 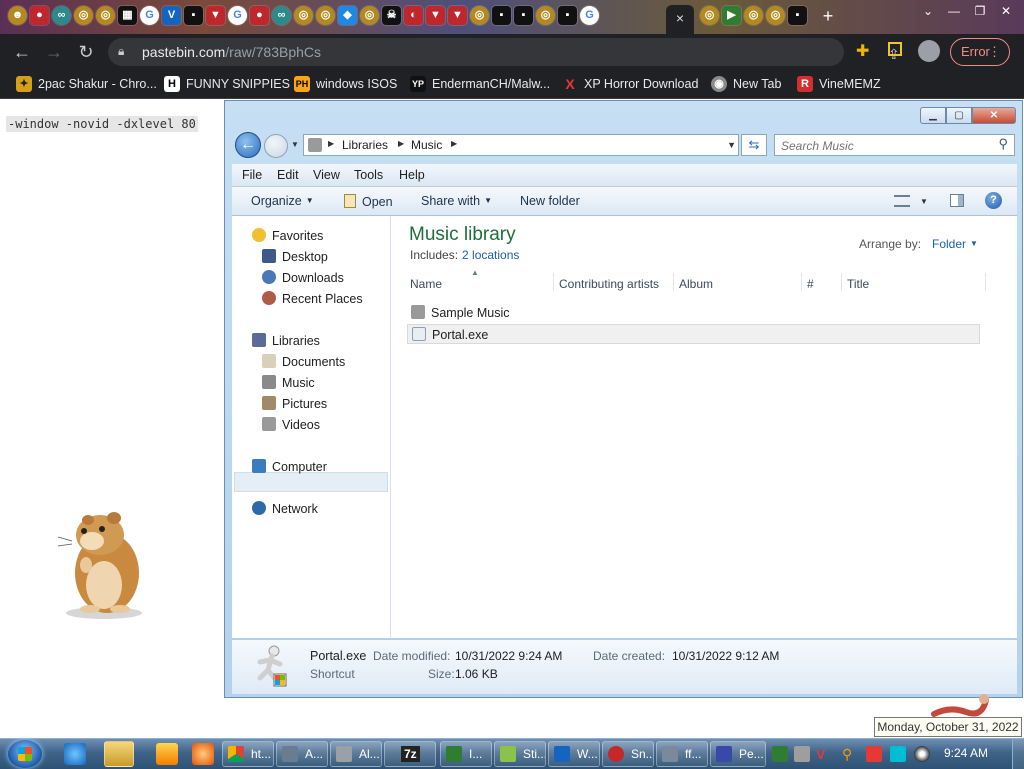 I want to click on skull-tab-icon: ☠, so click(x=391, y=15).